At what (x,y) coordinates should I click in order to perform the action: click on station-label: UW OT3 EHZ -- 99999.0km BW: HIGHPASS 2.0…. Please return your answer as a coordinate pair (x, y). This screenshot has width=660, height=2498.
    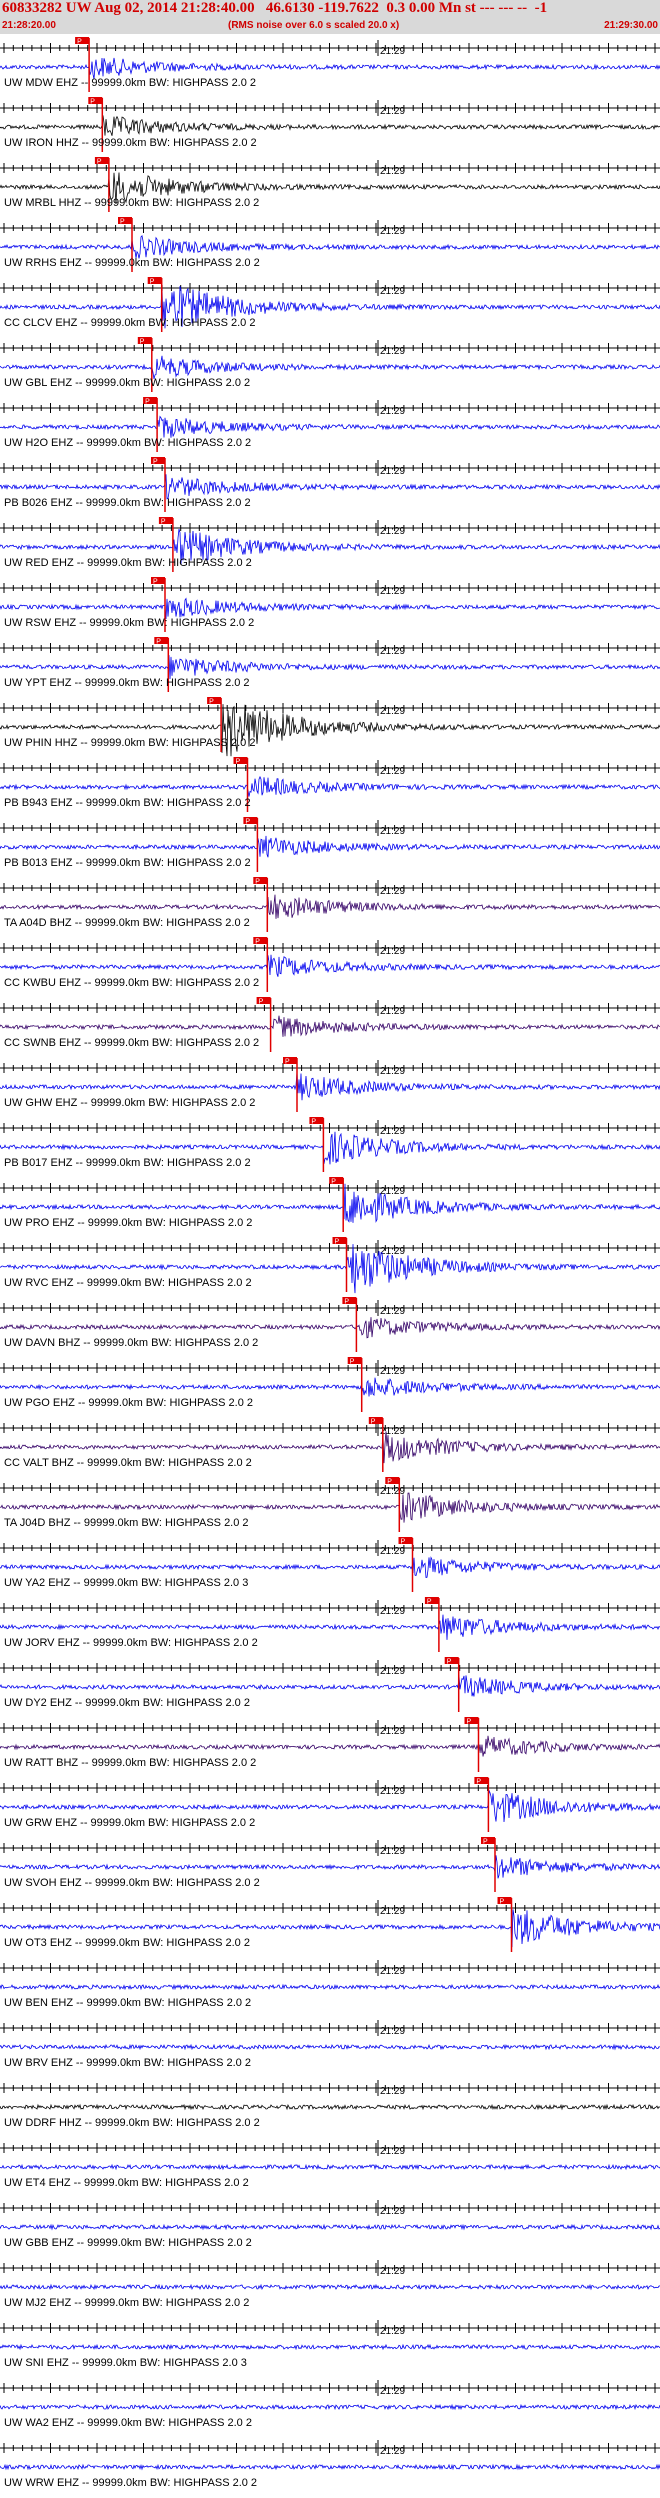
    Looking at the image, I should click on (127, 1943).